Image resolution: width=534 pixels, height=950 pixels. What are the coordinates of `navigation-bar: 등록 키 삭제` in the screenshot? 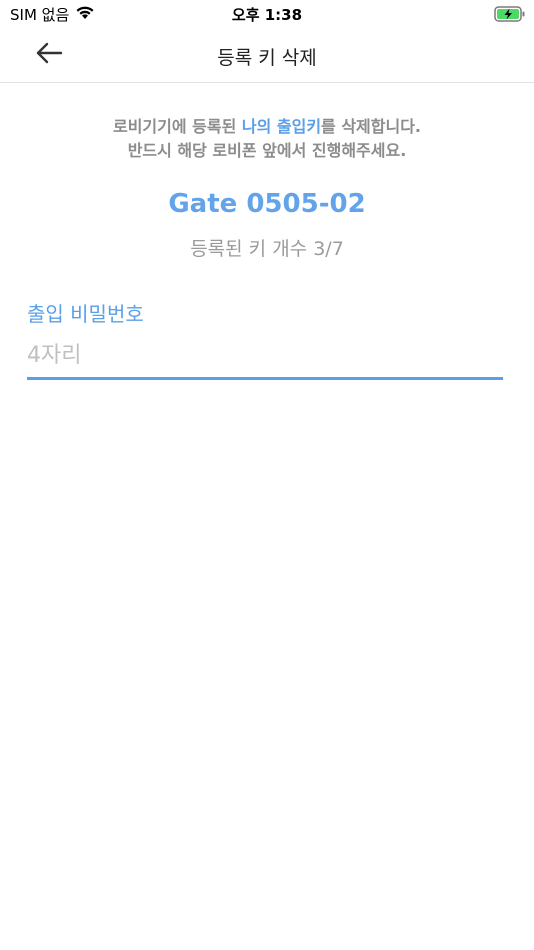 It's located at (267, 55).